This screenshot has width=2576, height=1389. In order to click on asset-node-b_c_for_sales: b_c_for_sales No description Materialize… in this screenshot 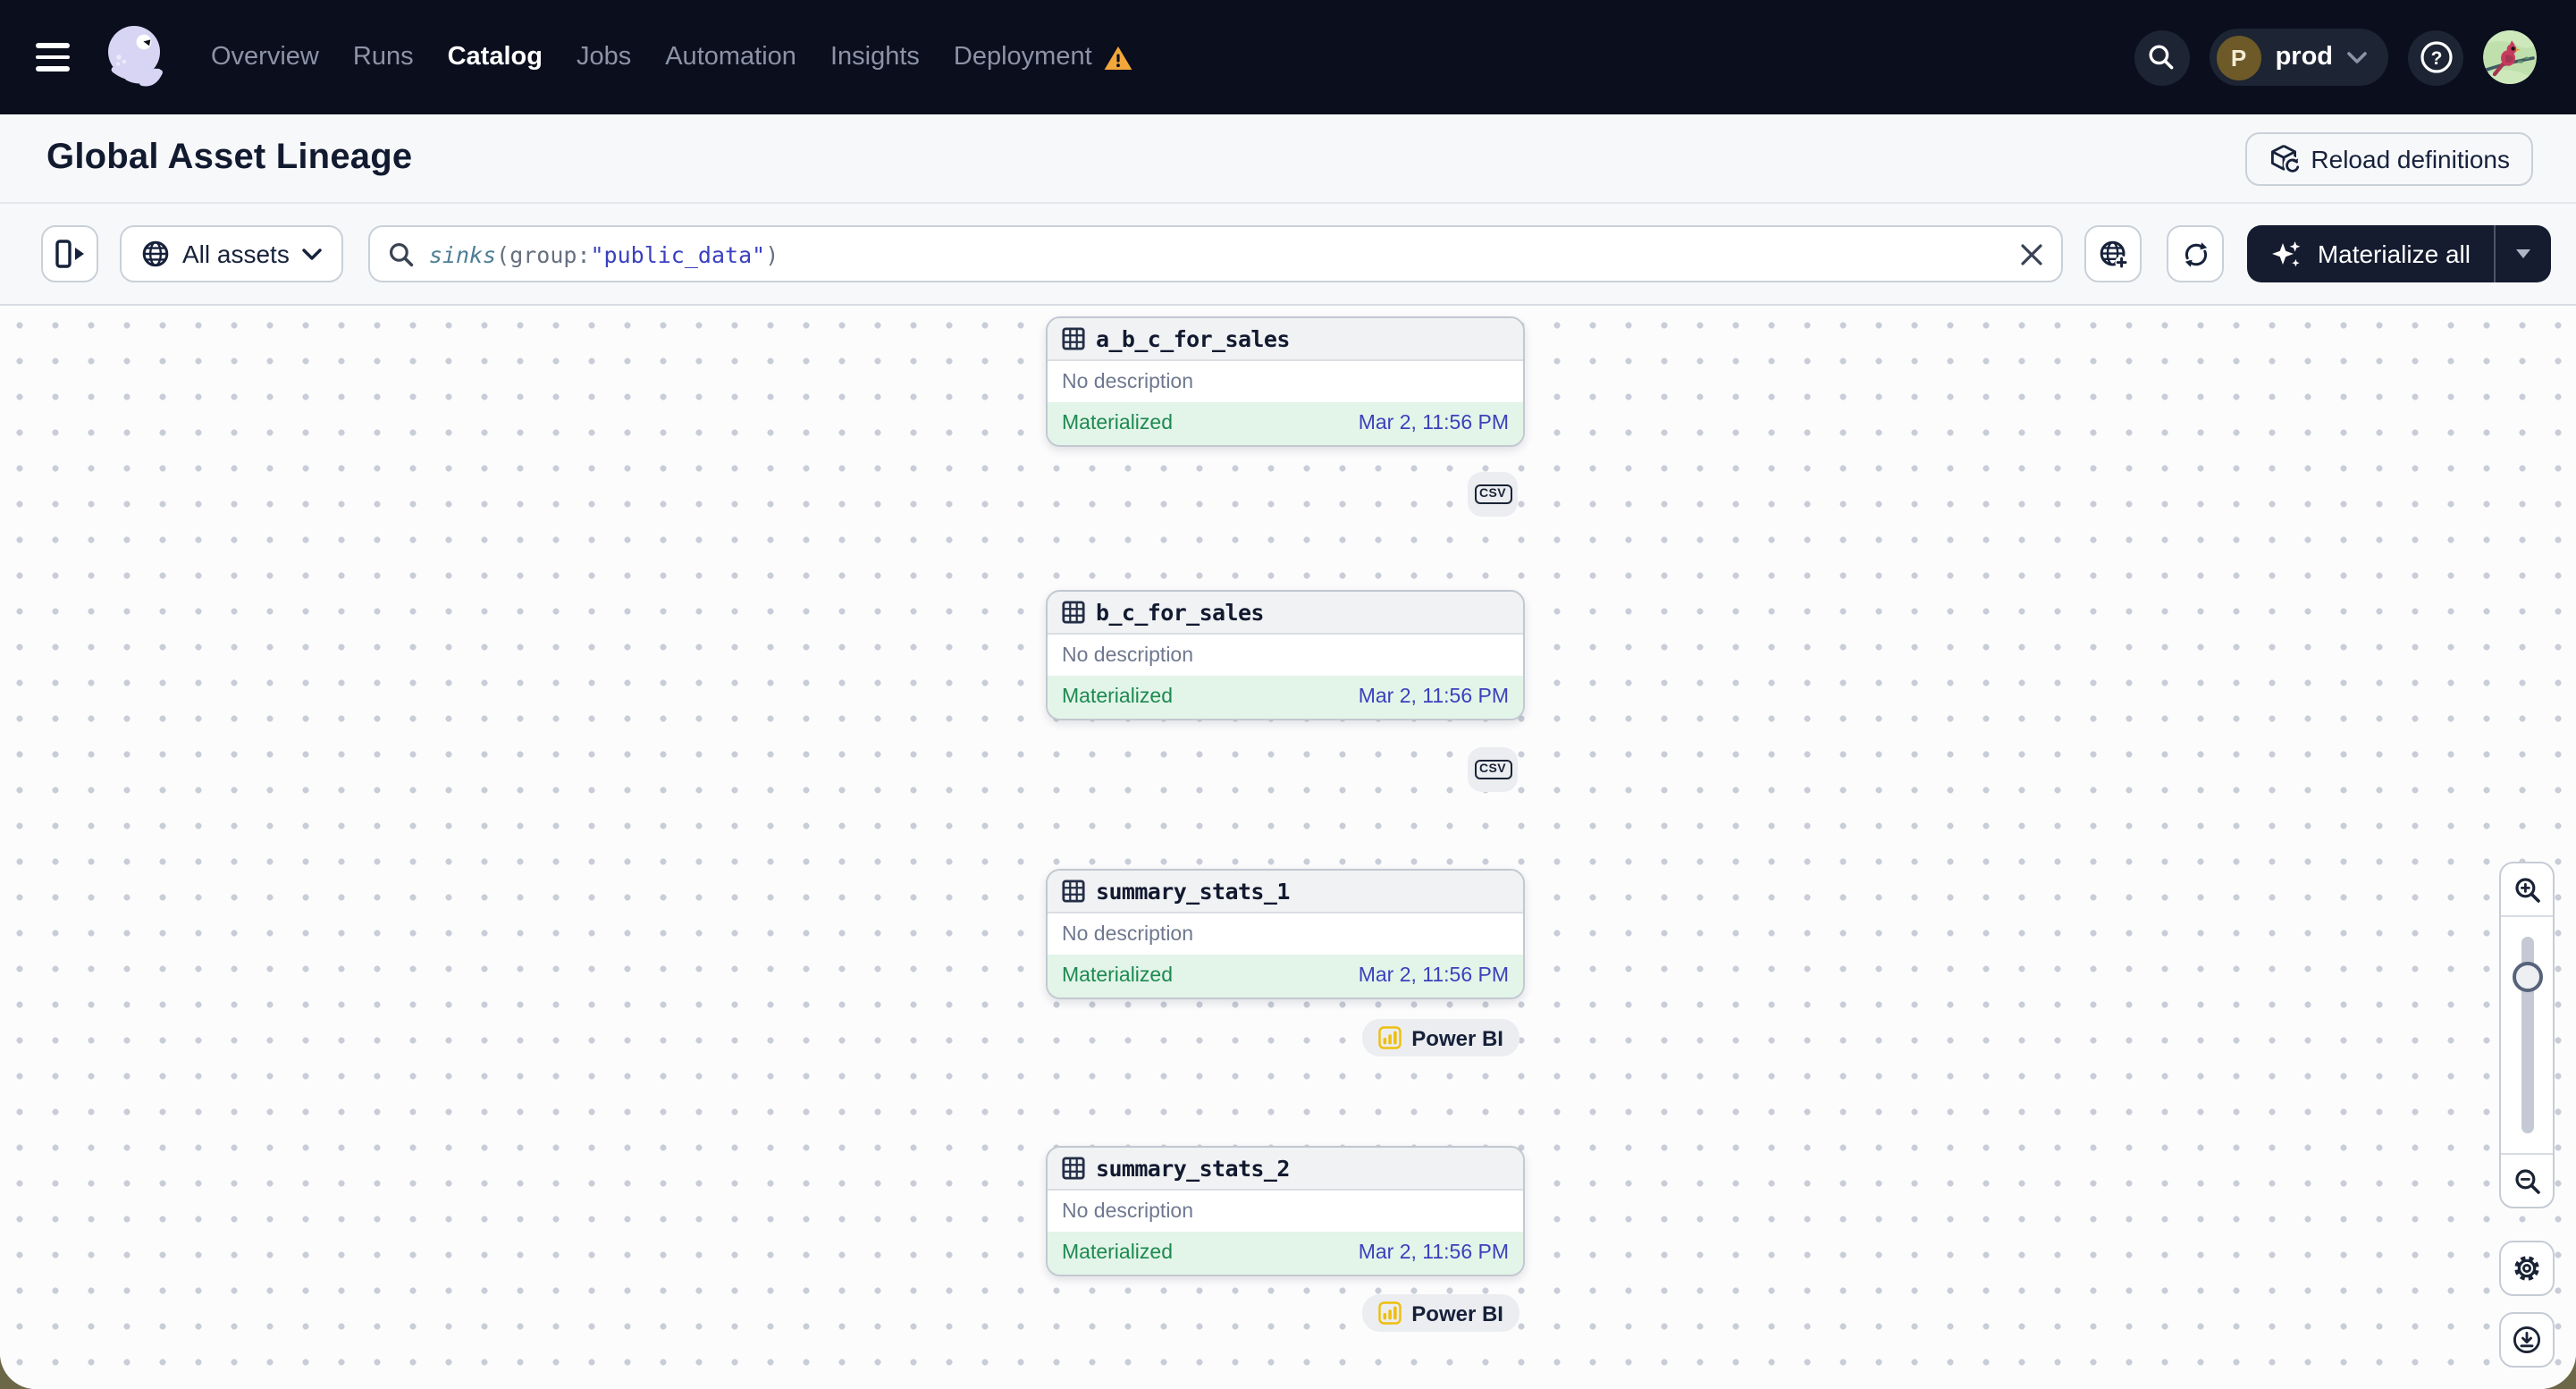, I will do `click(1286, 655)`.